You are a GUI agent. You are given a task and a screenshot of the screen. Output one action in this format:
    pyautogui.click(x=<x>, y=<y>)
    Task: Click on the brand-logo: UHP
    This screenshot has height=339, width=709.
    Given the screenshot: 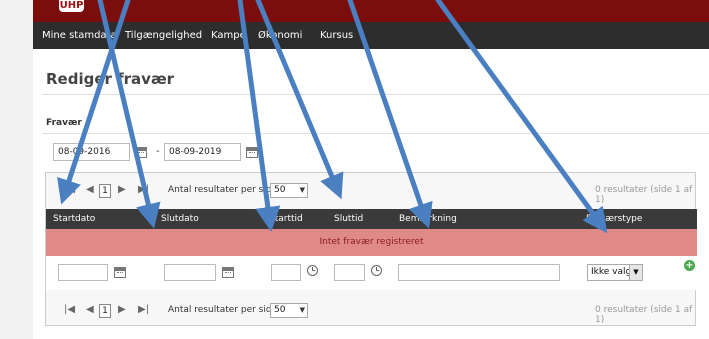 What is the action you would take?
    pyautogui.click(x=71, y=6)
    